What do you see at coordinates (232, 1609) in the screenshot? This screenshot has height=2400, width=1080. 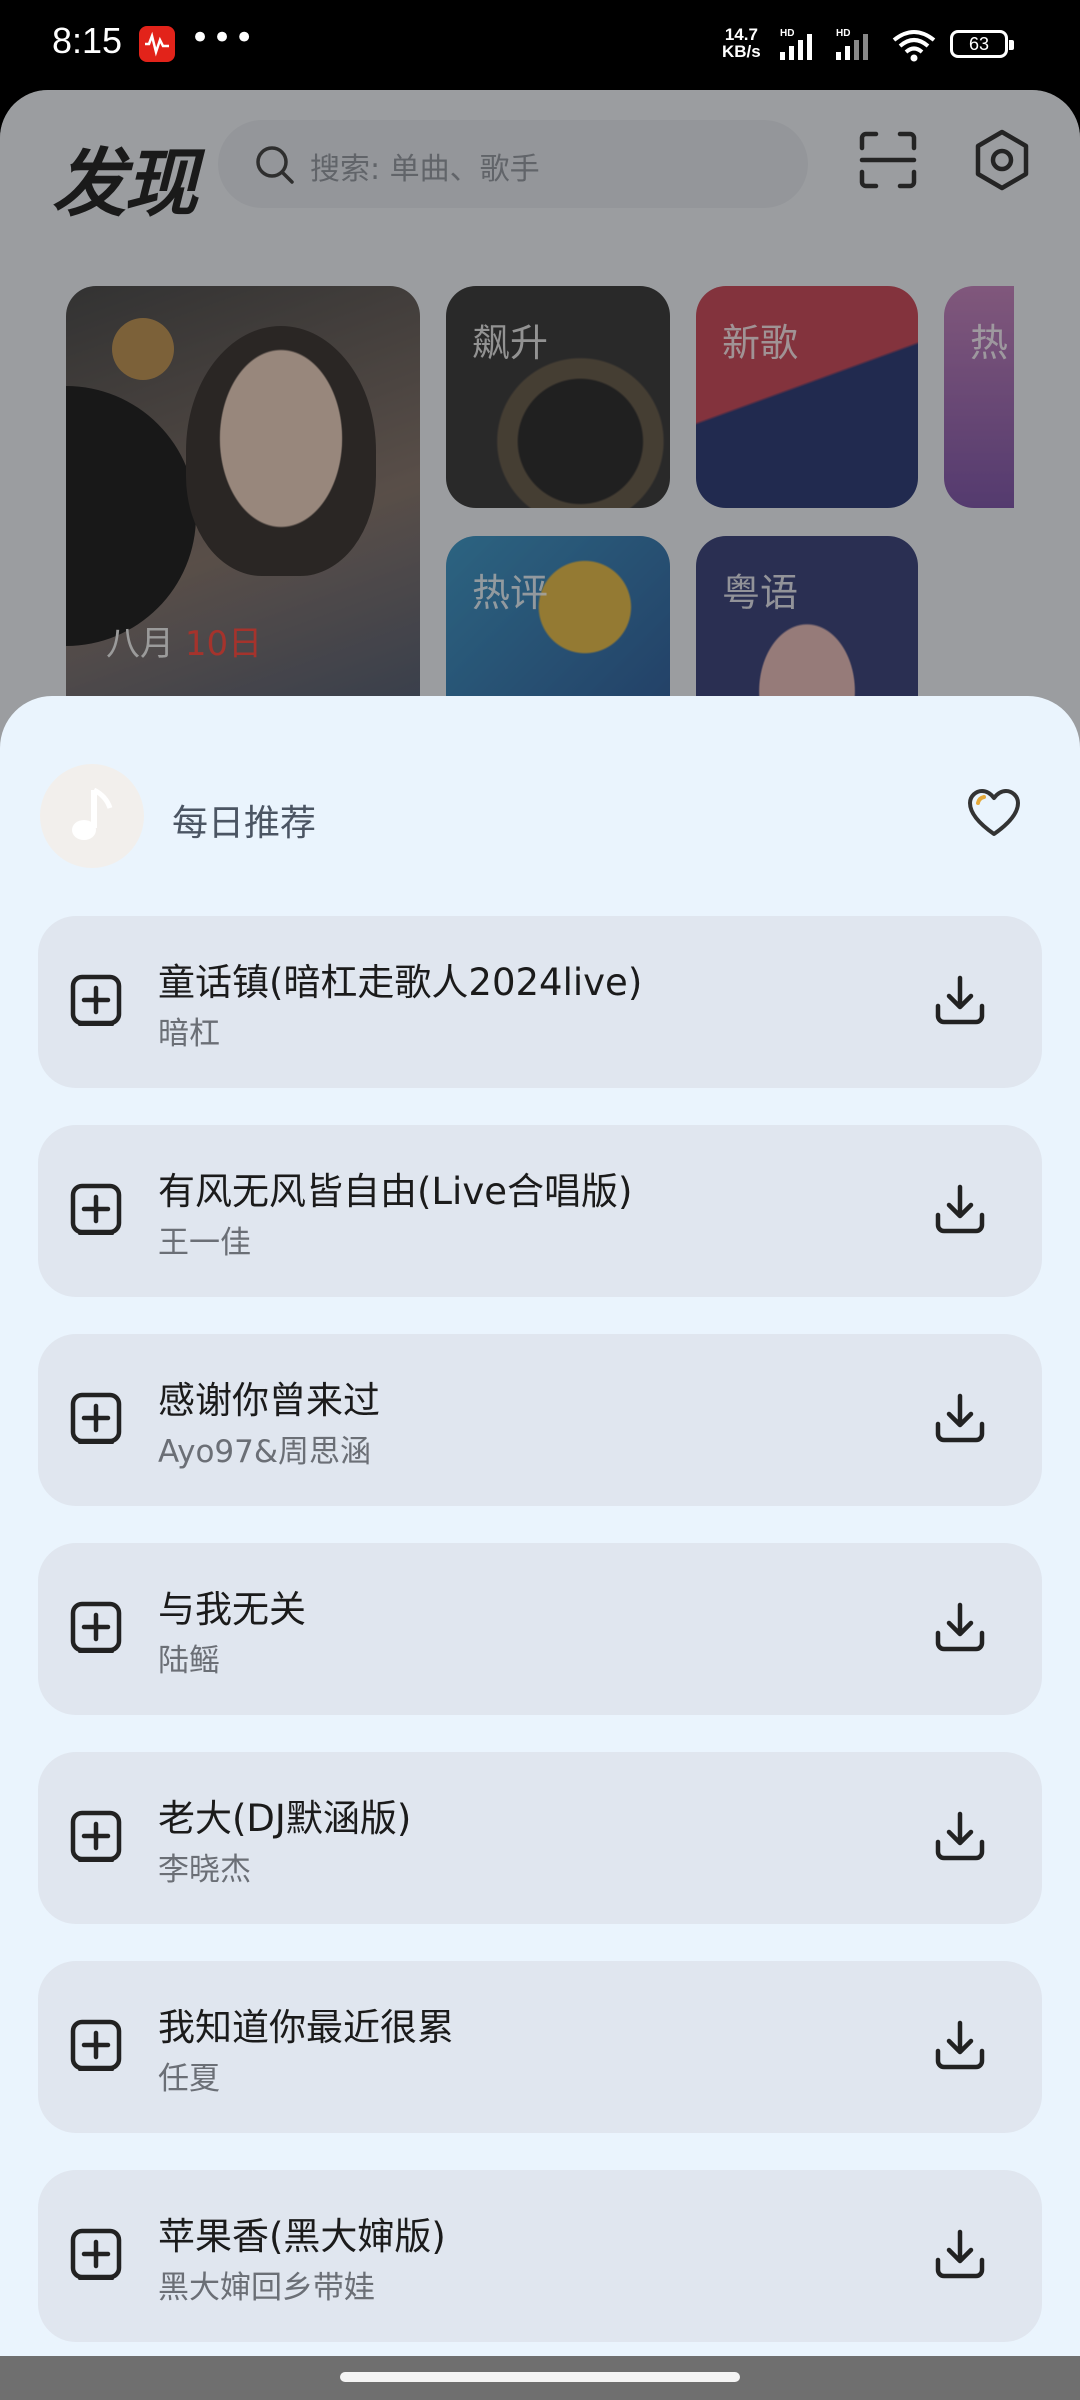 I see `song-title: 与我无关` at bounding box center [232, 1609].